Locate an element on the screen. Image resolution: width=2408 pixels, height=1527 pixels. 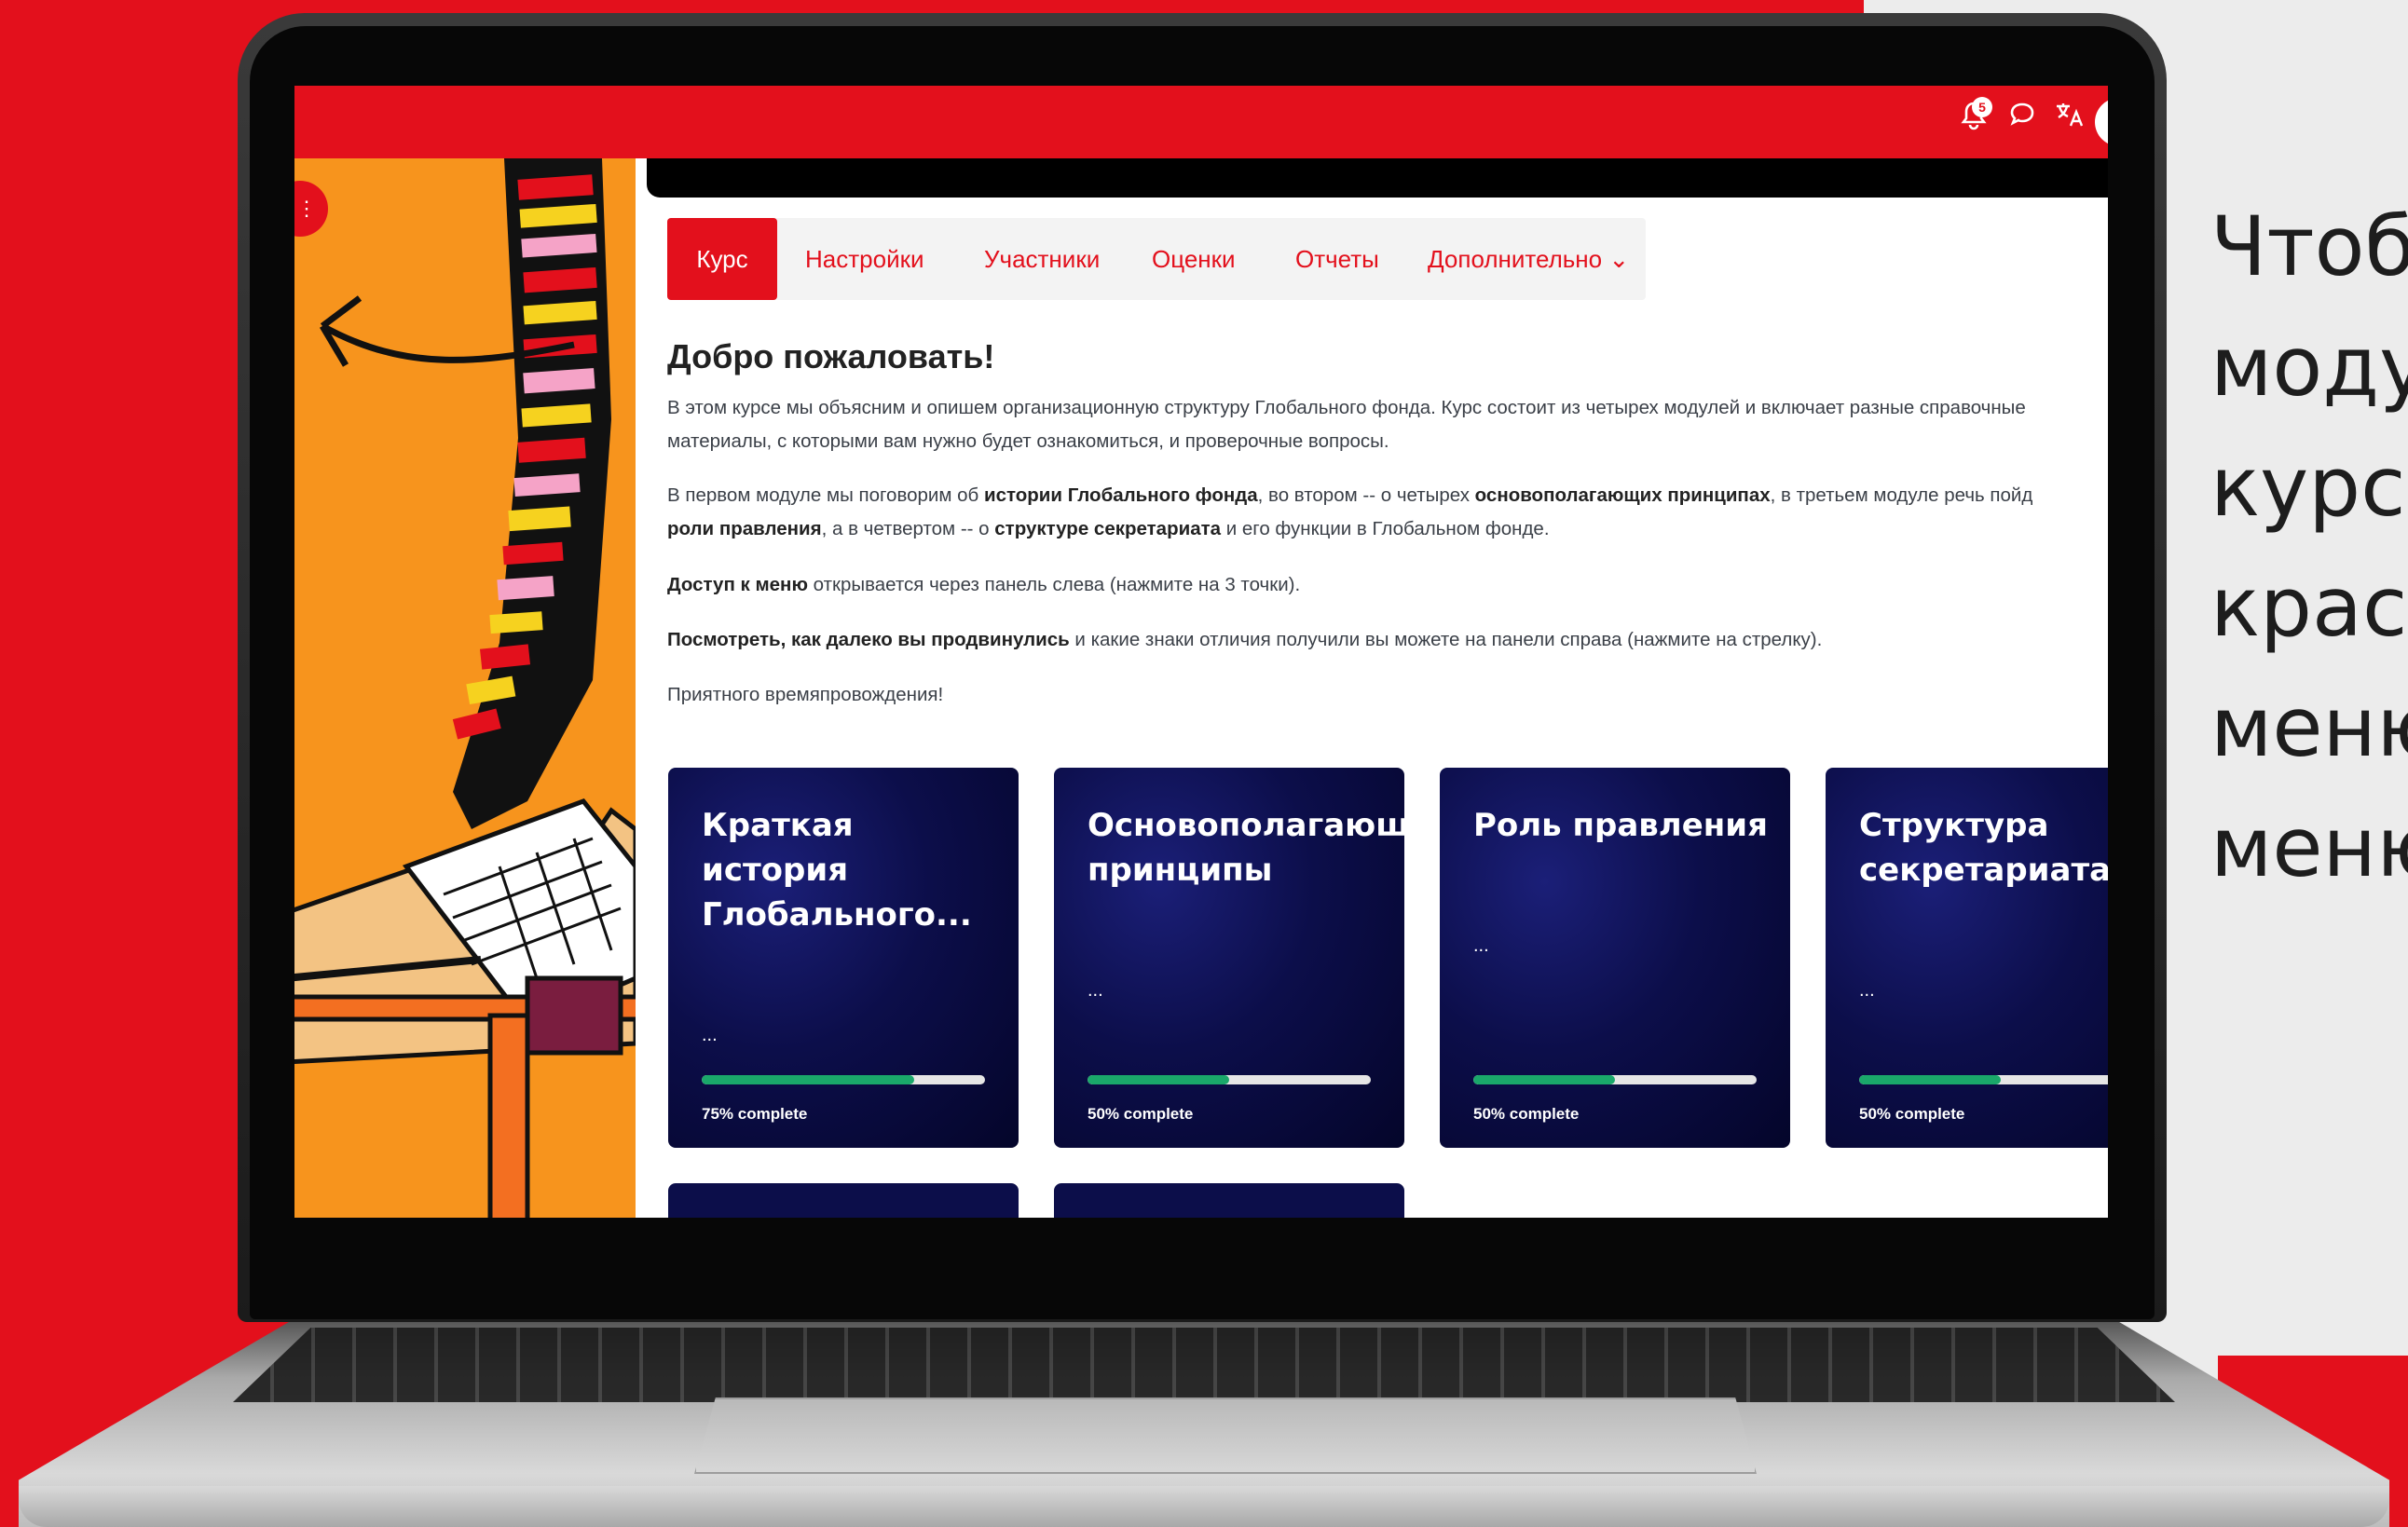
course-illustration is located at coordinates (465, 688).